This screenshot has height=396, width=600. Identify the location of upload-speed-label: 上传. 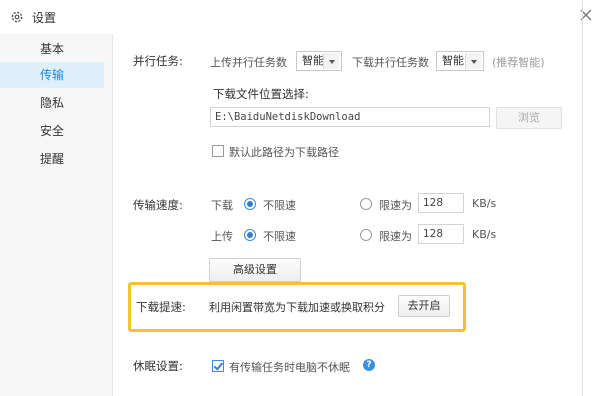
(222, 236).